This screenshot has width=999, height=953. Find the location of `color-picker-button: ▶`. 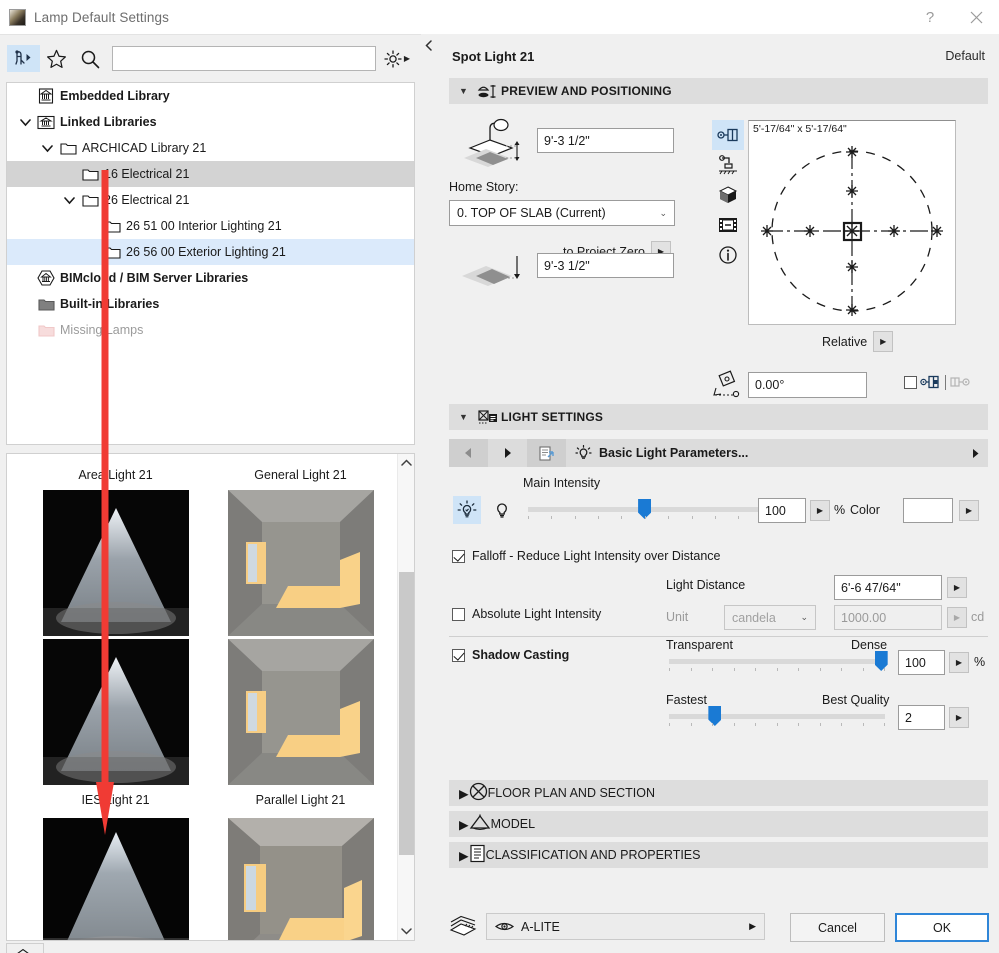

color-picker-button: ▶ is located at coordinates (969, 510).